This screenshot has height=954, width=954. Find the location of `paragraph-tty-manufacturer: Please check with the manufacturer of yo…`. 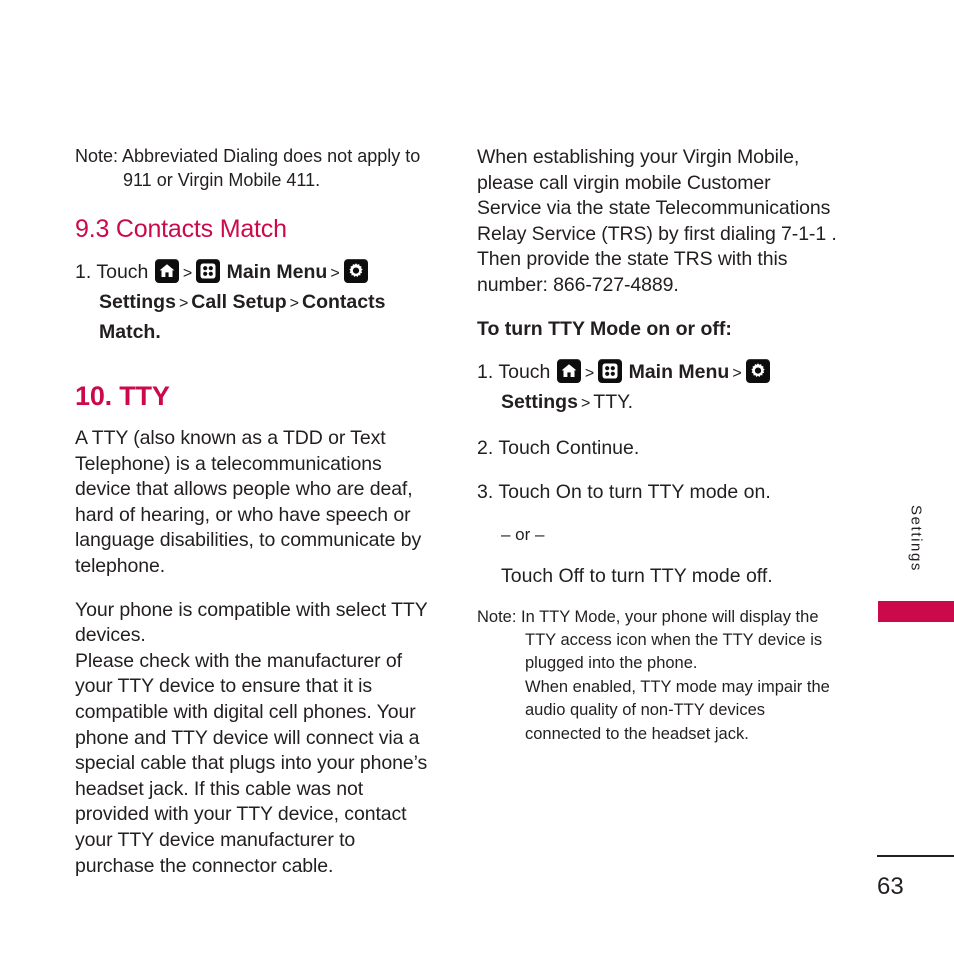

paragraph-tty-manufacturer: Please check with the manufacturer of yo… is located at coordinates (251, 763).